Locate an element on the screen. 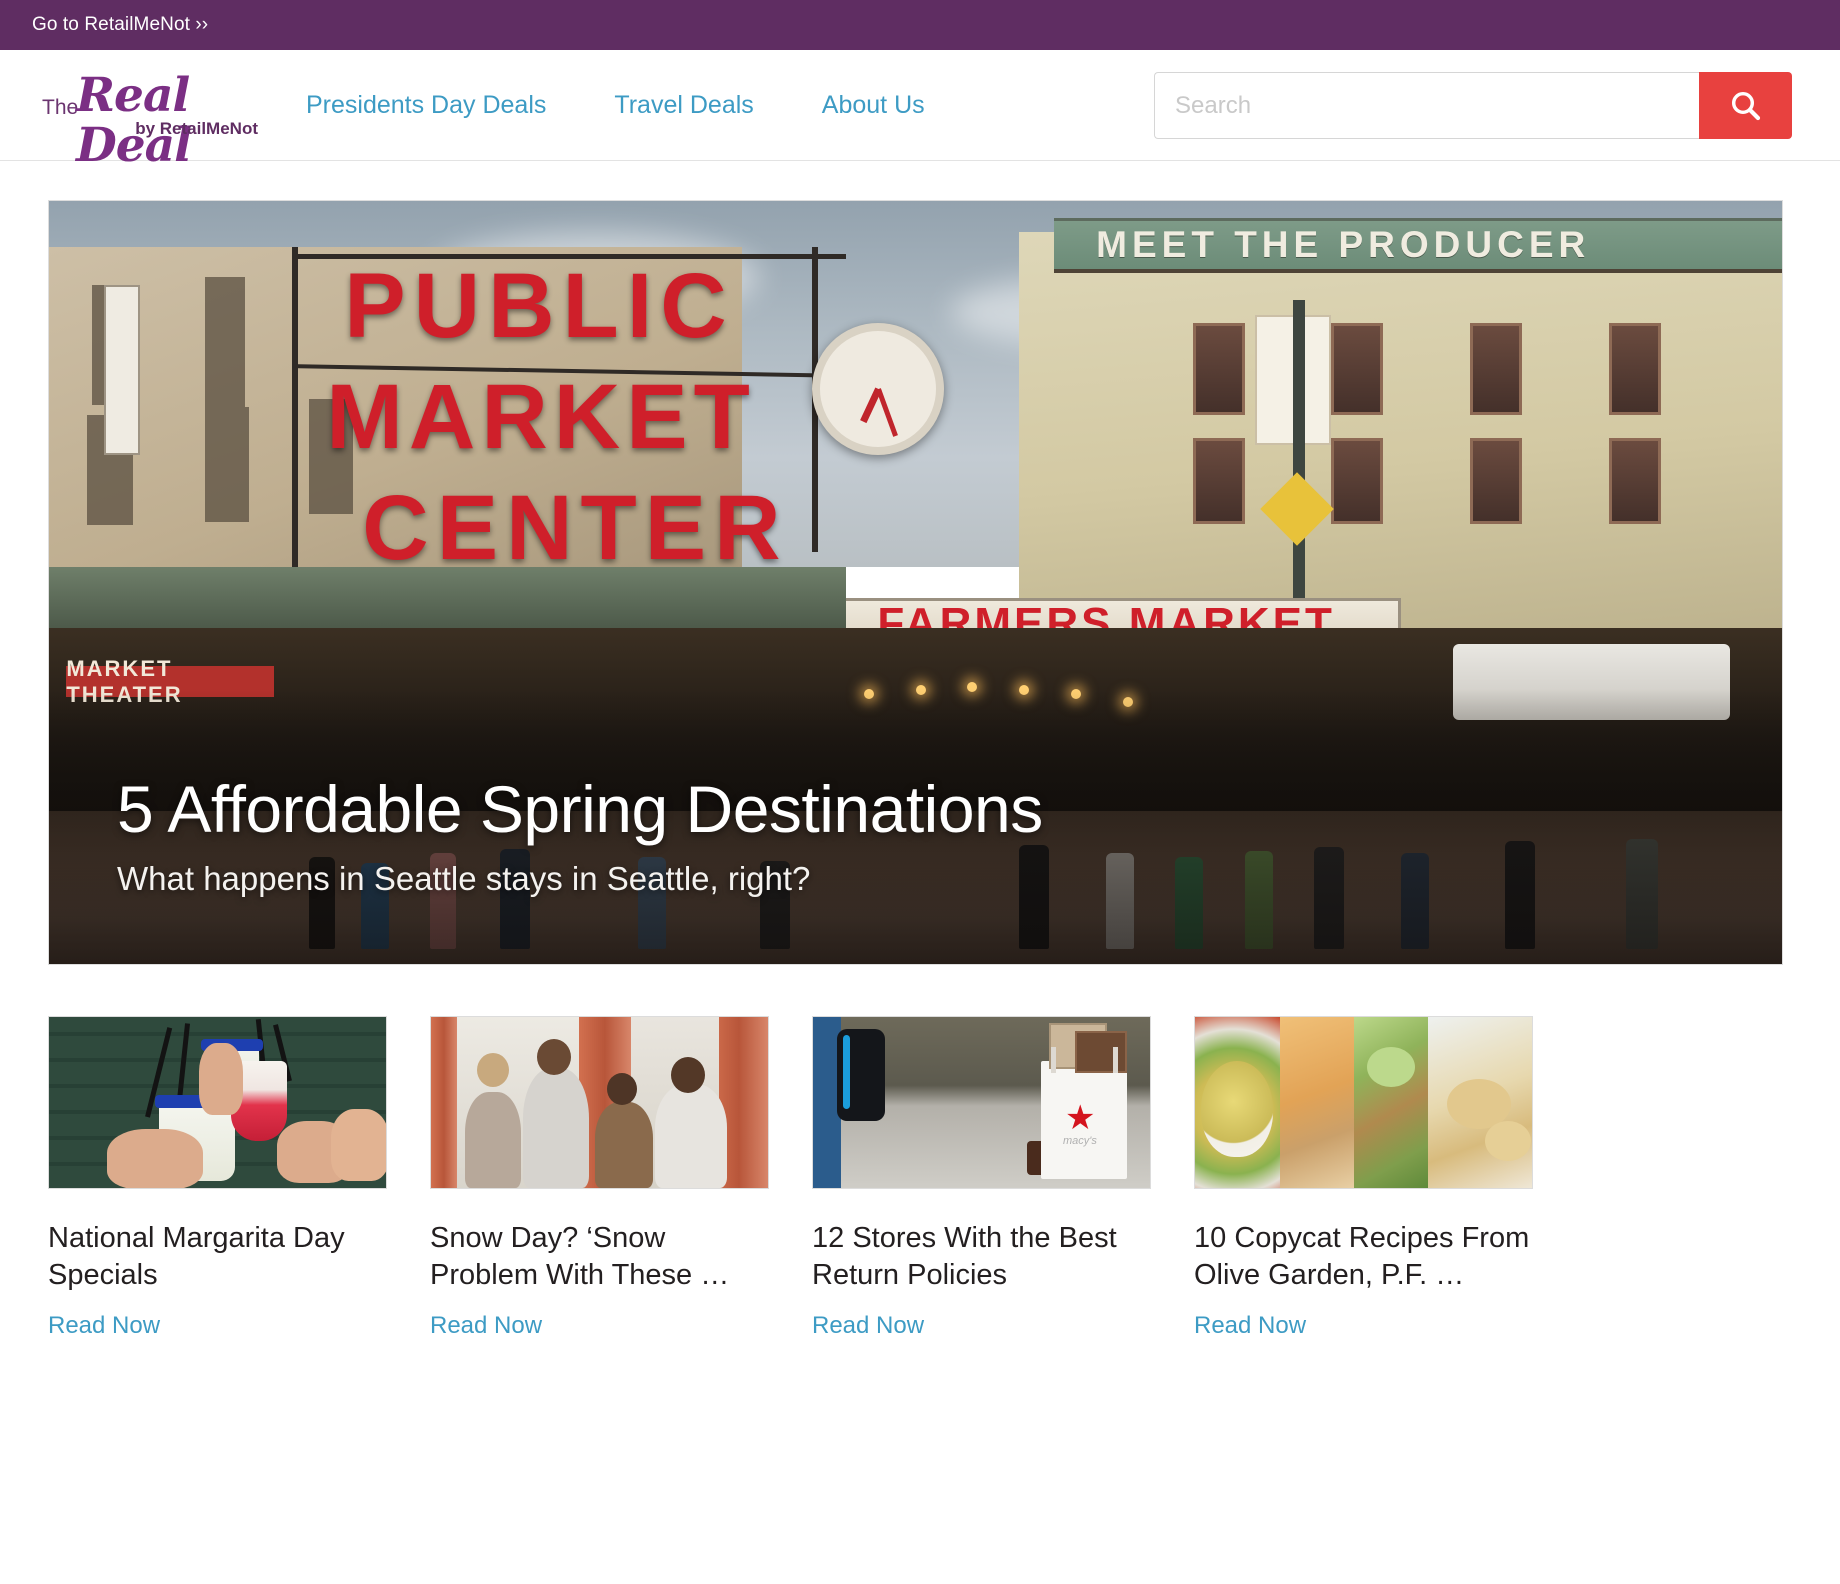  article-card: National Margarita Day Specials Read Now is located at coordinates (217, 1178).